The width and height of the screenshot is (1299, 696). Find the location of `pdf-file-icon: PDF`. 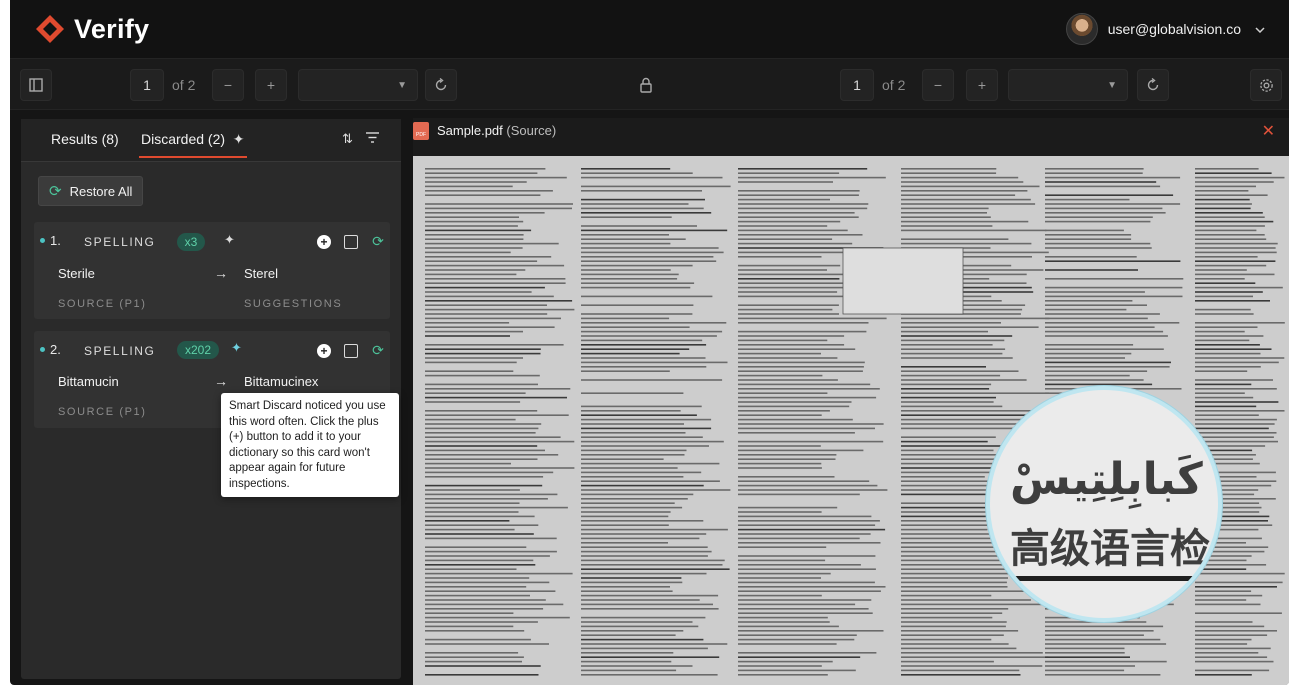

pdf-file-icon: PDF is located at coordinates (421, 131).